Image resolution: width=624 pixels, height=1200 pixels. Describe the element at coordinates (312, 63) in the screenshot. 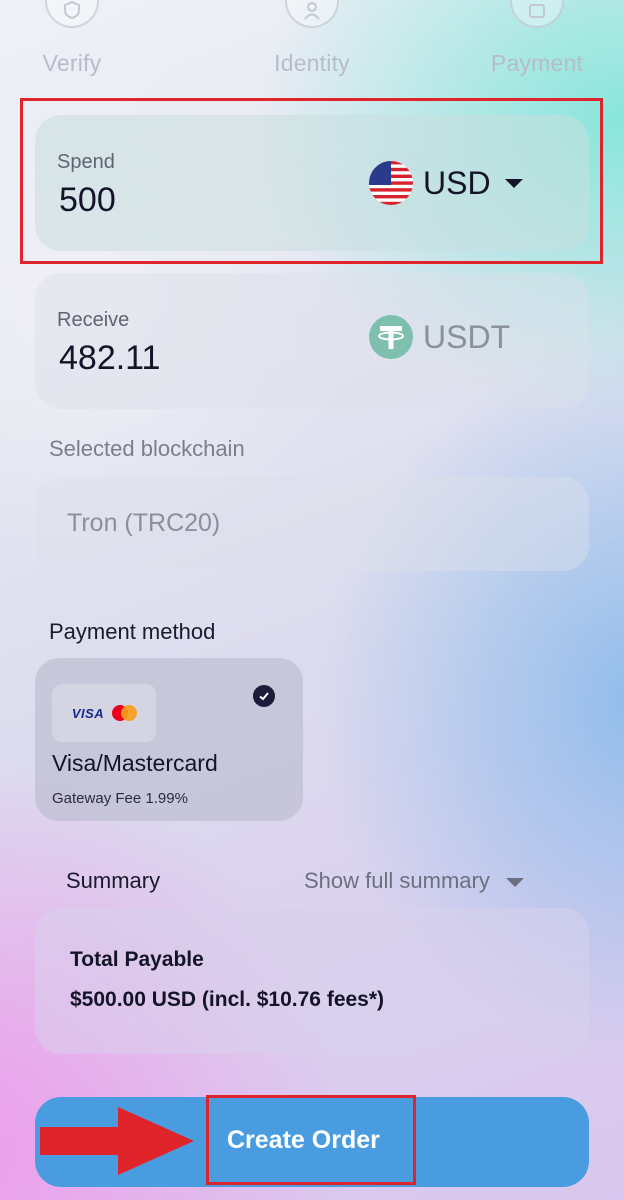

I see `step-identity-label: Identity` at that location.